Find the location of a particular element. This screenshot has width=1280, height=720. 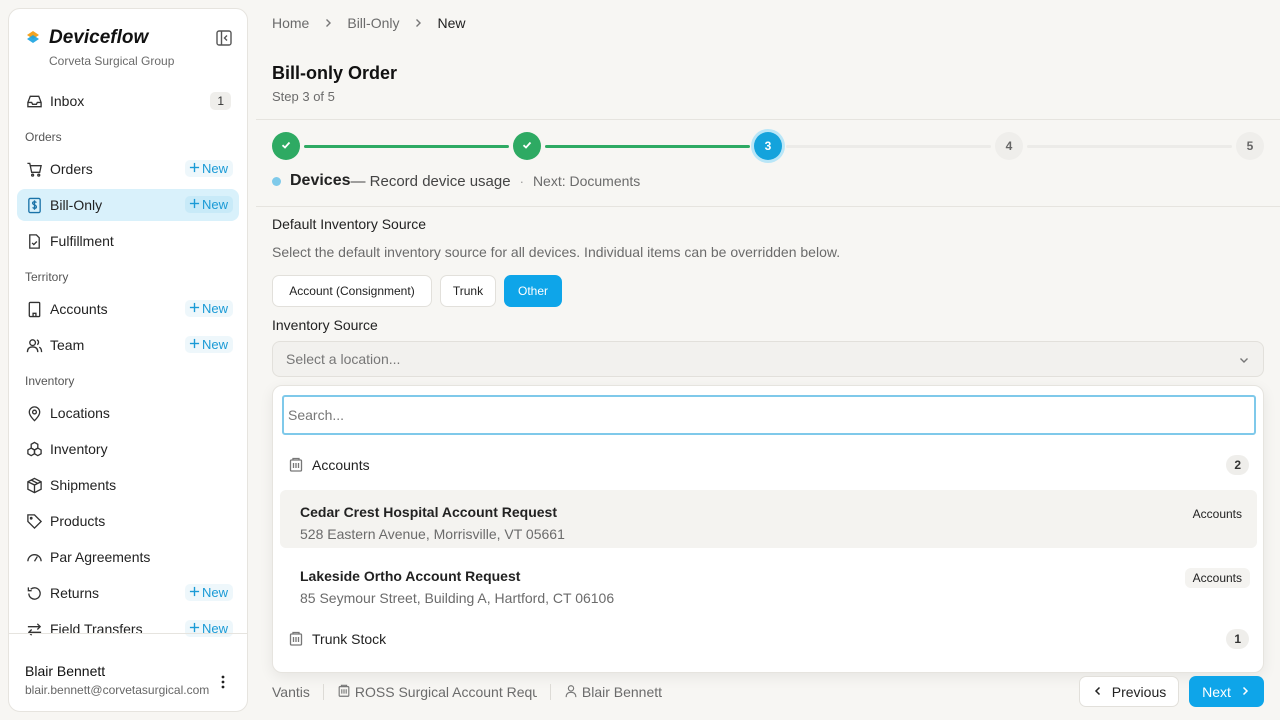

group-label: Accounts is located at coordinates (341, 465).